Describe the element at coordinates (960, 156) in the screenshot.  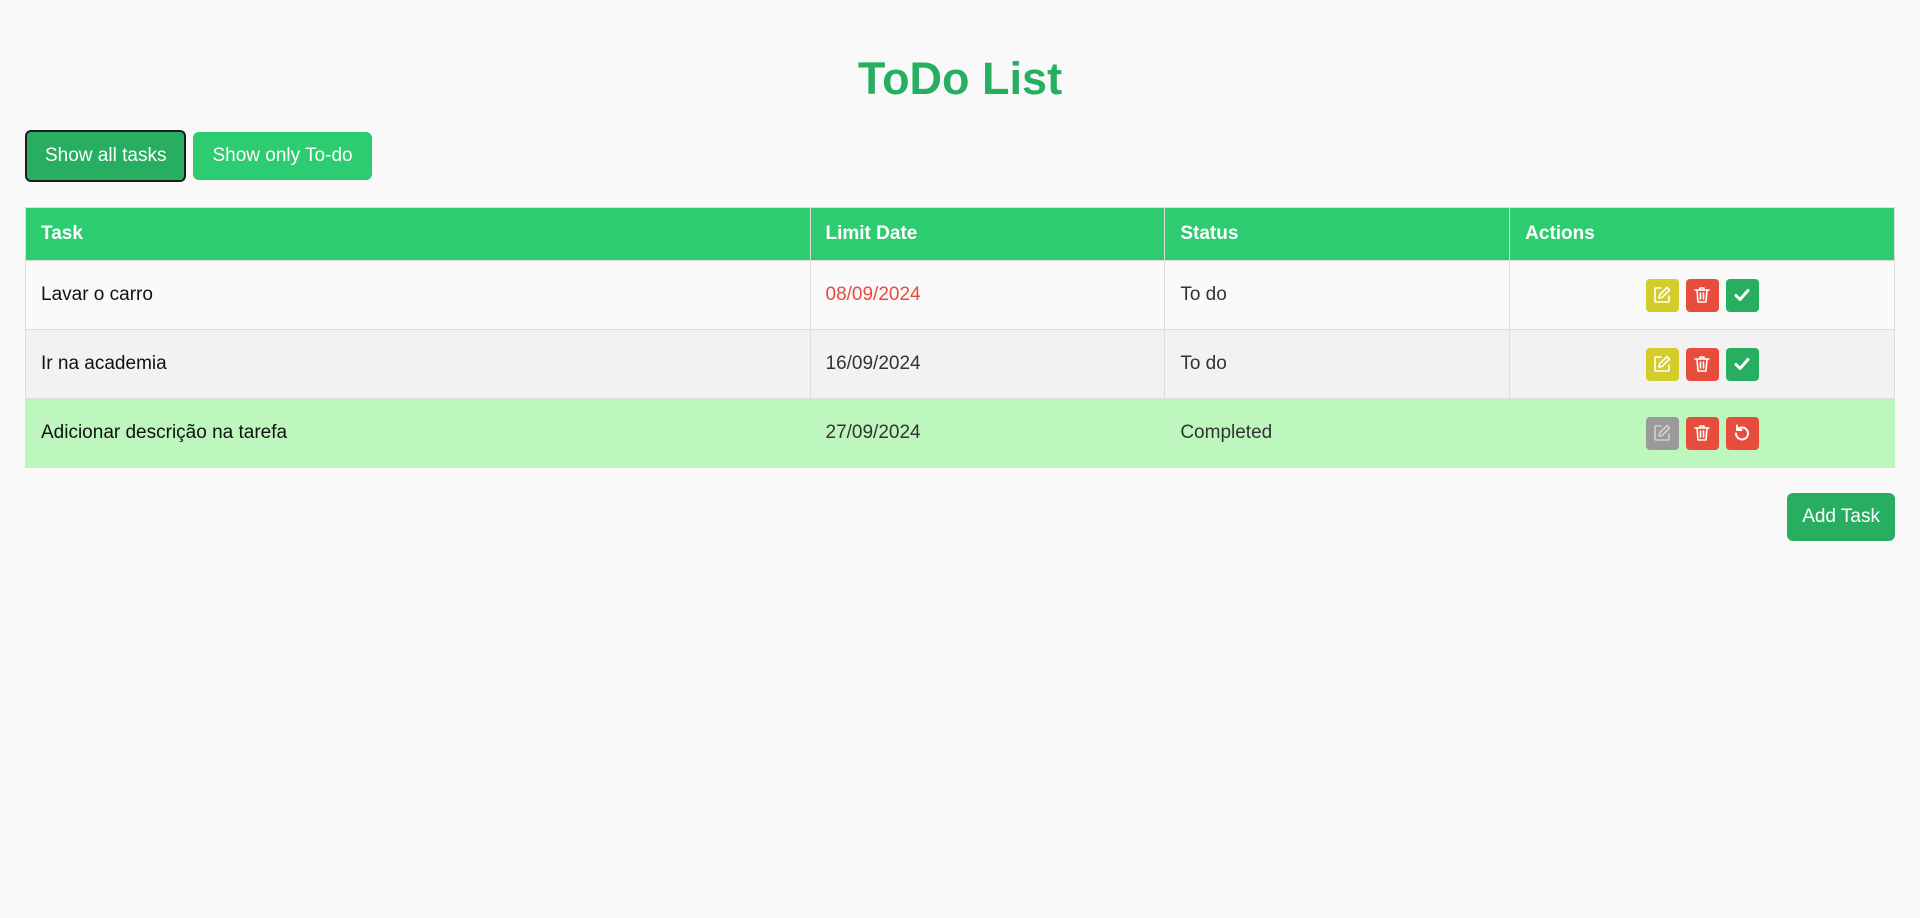
I see `filter-bar: Show all tasks Show only To-do` at that location.